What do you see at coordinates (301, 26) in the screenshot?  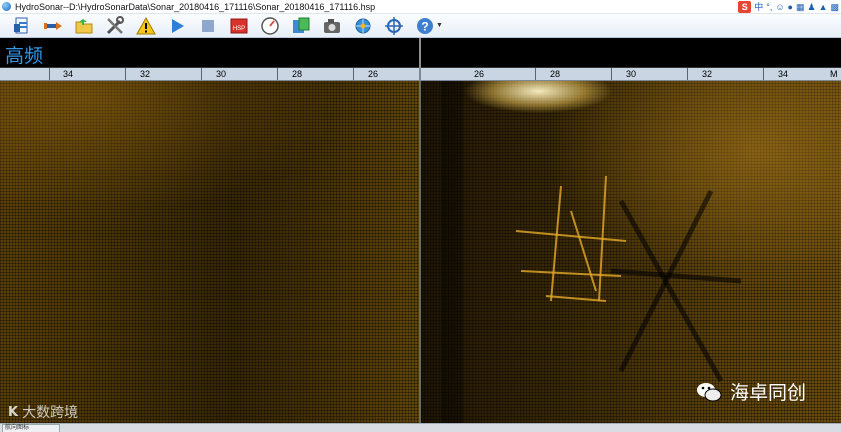 I see `export-icon` at bounding box center [301, 26].